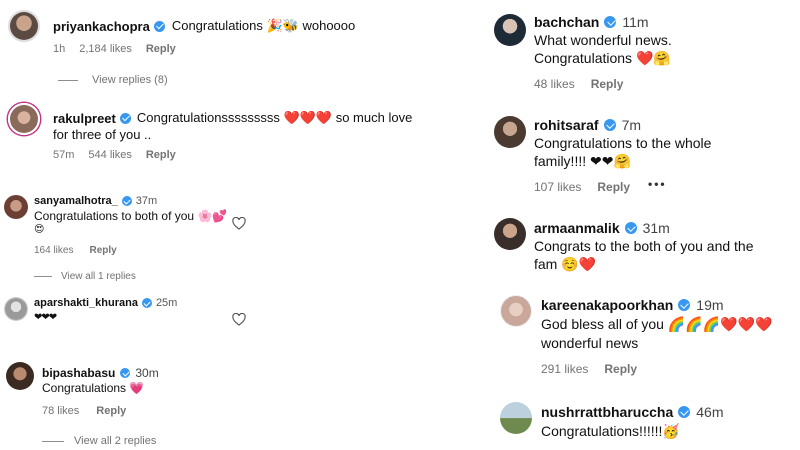 The image size is (800, 450). I want to click on comment-text-continued: for three of you .., so click(102, 134).